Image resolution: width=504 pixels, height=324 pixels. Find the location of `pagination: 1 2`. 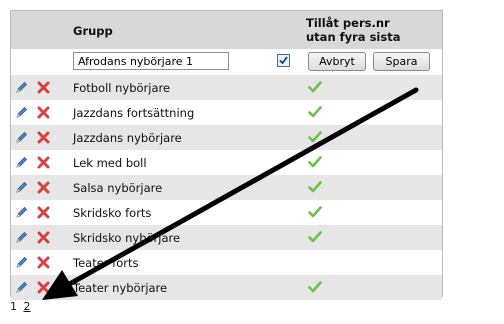

pagination: 1 2 is located at coordinates (20, 306).